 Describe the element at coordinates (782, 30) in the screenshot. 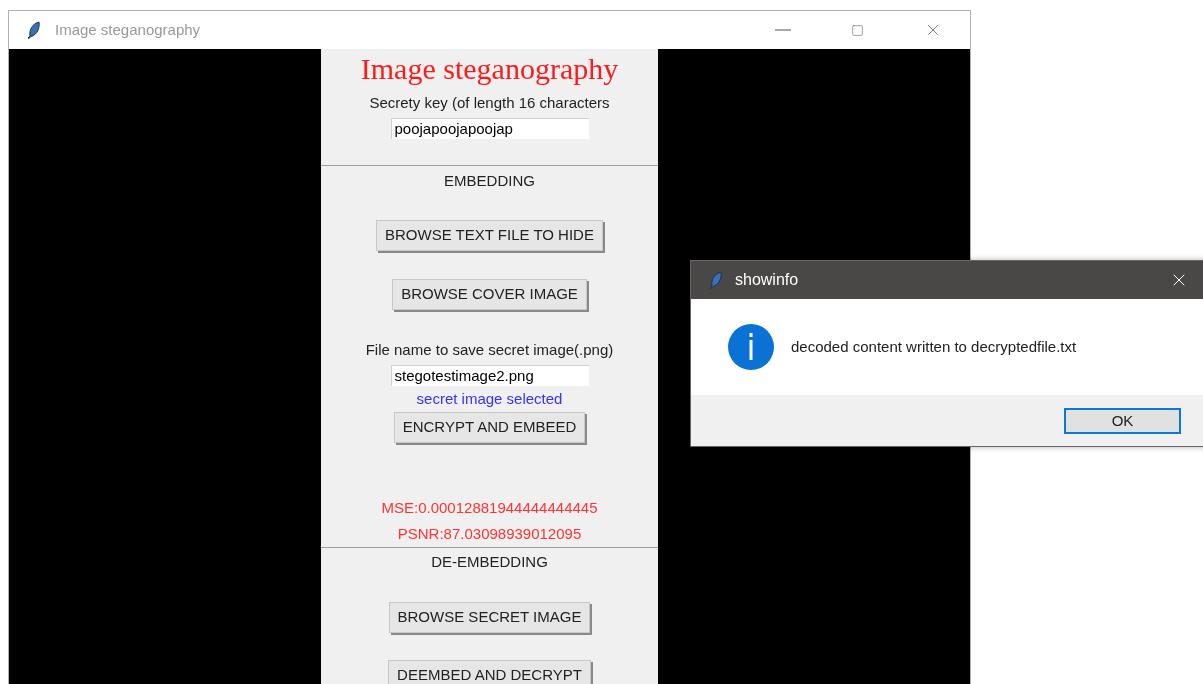

I see `minimize-icon` at that location.